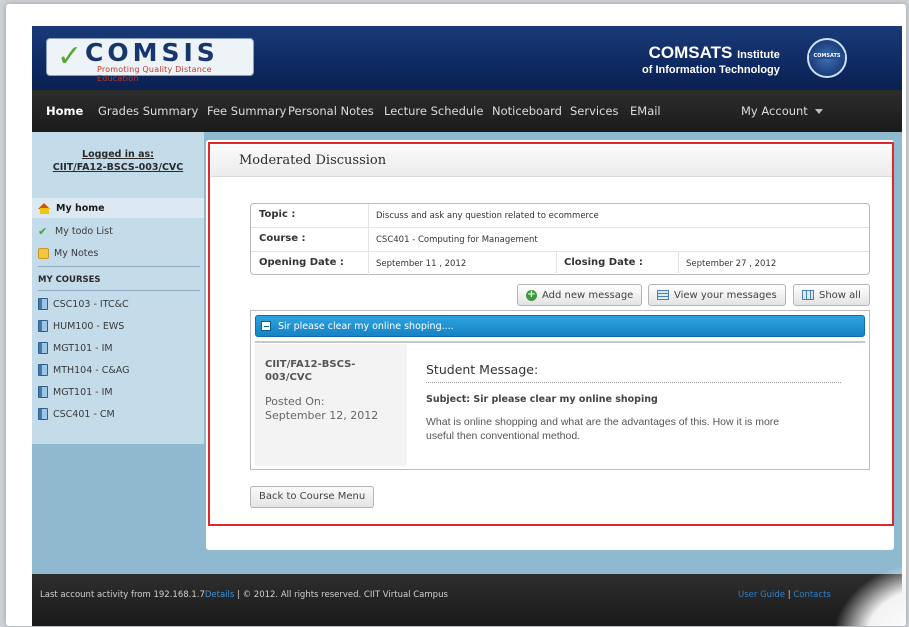 This screenshot has width=909, height=627. I want to click on note-icon, so click(43, 253).